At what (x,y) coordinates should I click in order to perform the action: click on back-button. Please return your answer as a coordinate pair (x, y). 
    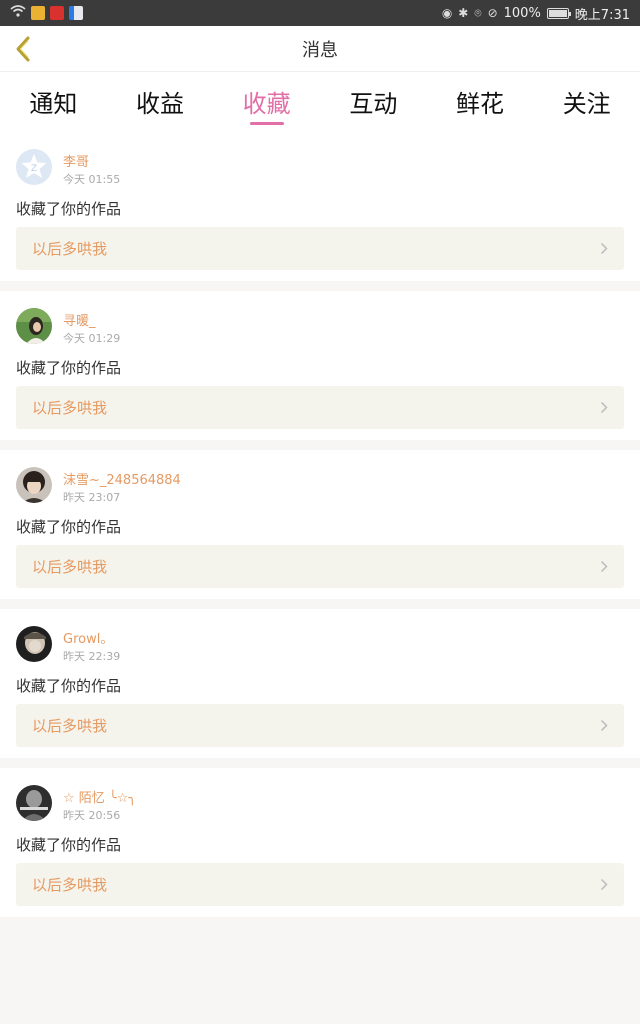
    Looking at the image, I should click on (23, 49).